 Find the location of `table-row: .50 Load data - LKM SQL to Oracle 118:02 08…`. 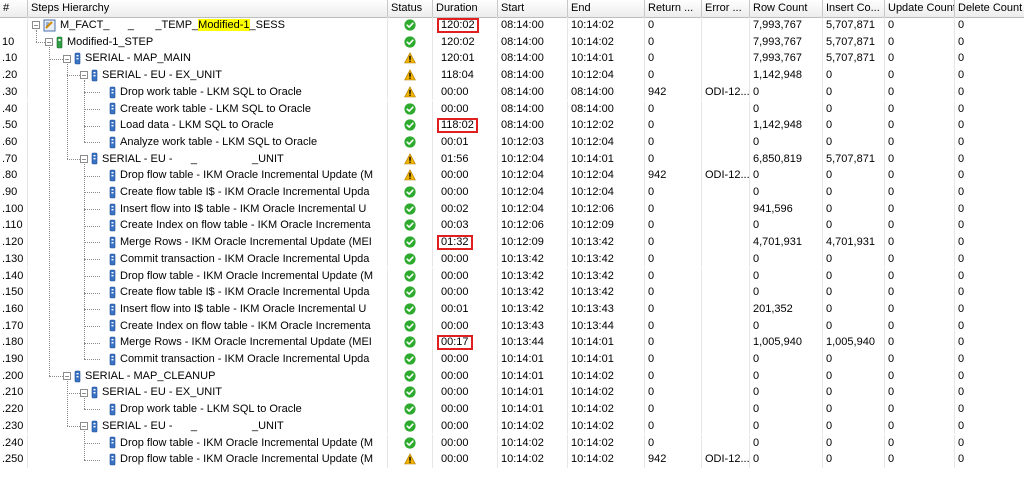

table-row: .50 Load data - LKM SQL to Oracle 118:02 08… is located at coordinates (512, 125).